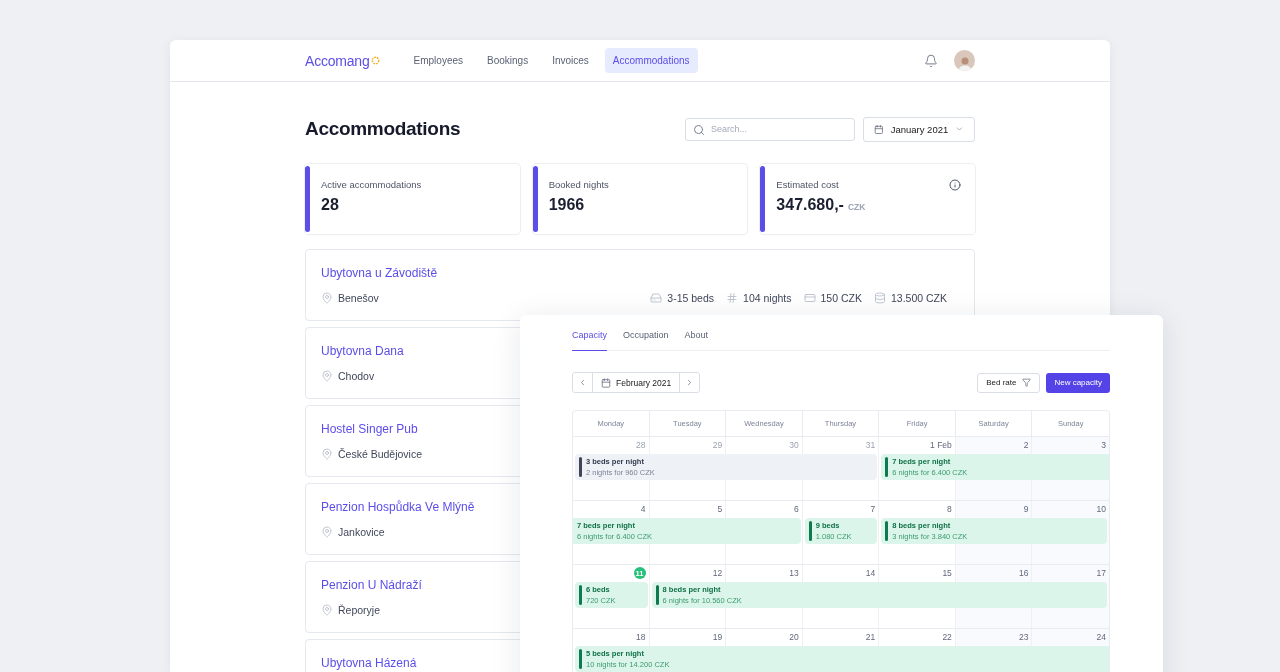 The height and width of the screenshot is (672, 1280). Describe the element at coordinates (438, 60) in the screenshot. I see `nav-link: Employees` at that location.